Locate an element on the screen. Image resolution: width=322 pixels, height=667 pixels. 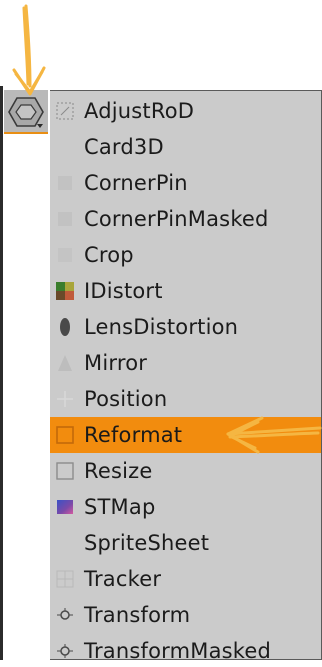
menu-item-position: Position is located at coordinates (185, 399).